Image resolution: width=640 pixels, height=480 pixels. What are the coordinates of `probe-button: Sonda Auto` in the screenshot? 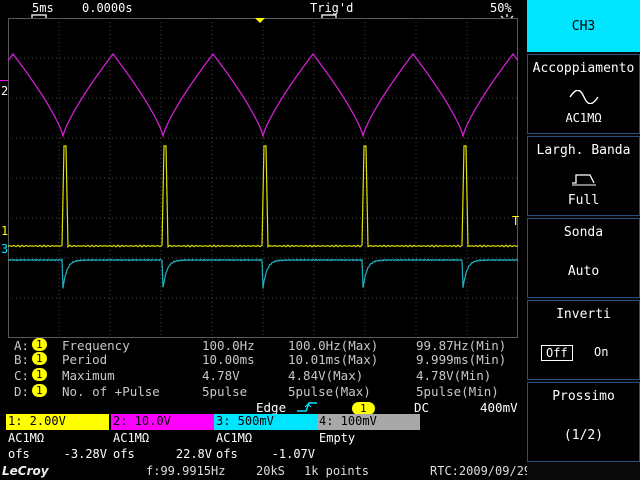 It's located at (583, 258).